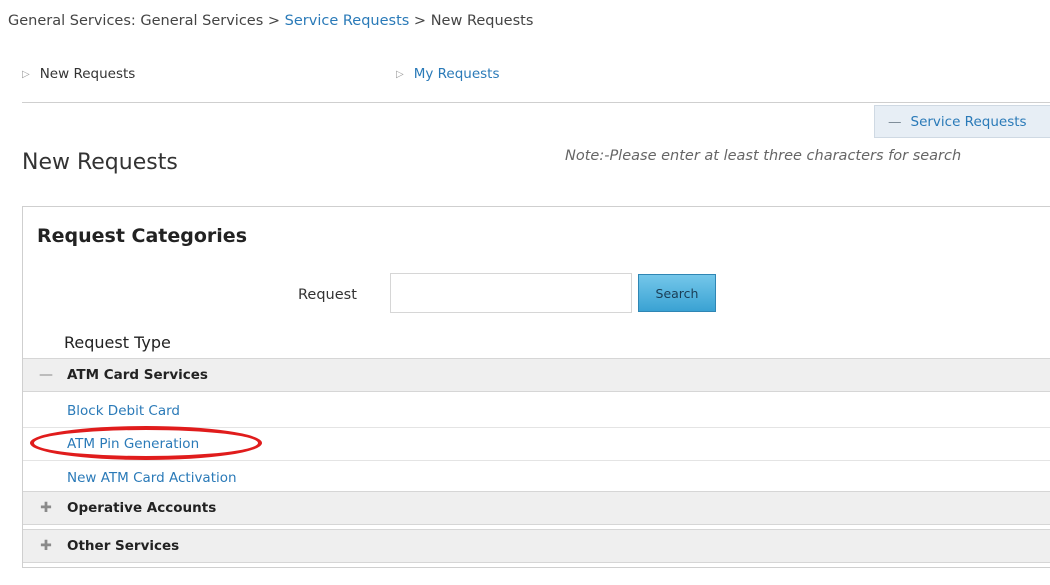  Describe the element at coordinates (137, 375) in the screenshot. I see `group-label: ATM Card Services` at that location.